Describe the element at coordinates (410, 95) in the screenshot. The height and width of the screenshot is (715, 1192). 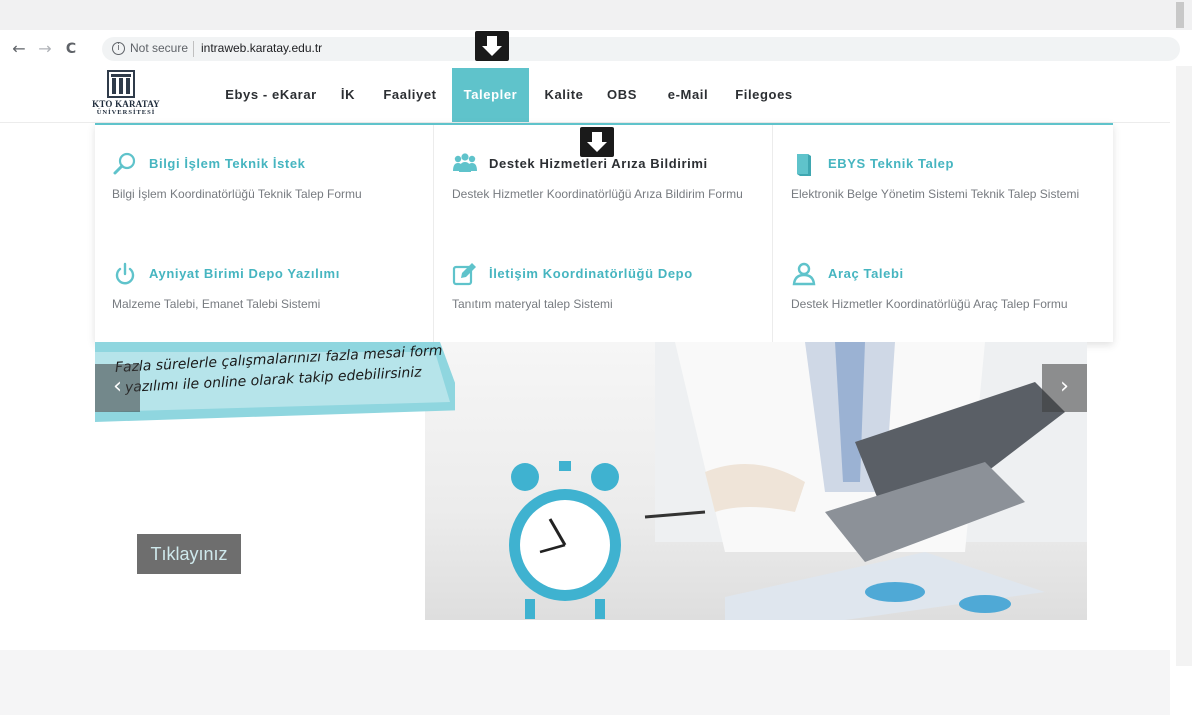
I see `menu-item-faaliyet: Faaliyet` at that location.